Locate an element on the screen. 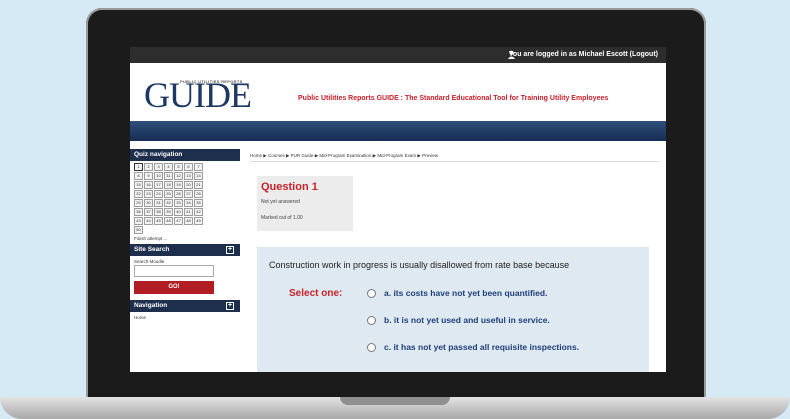 This screenshot has height=419, width=790. quiz-question-button: 42 is located at coordinates (198, 212).